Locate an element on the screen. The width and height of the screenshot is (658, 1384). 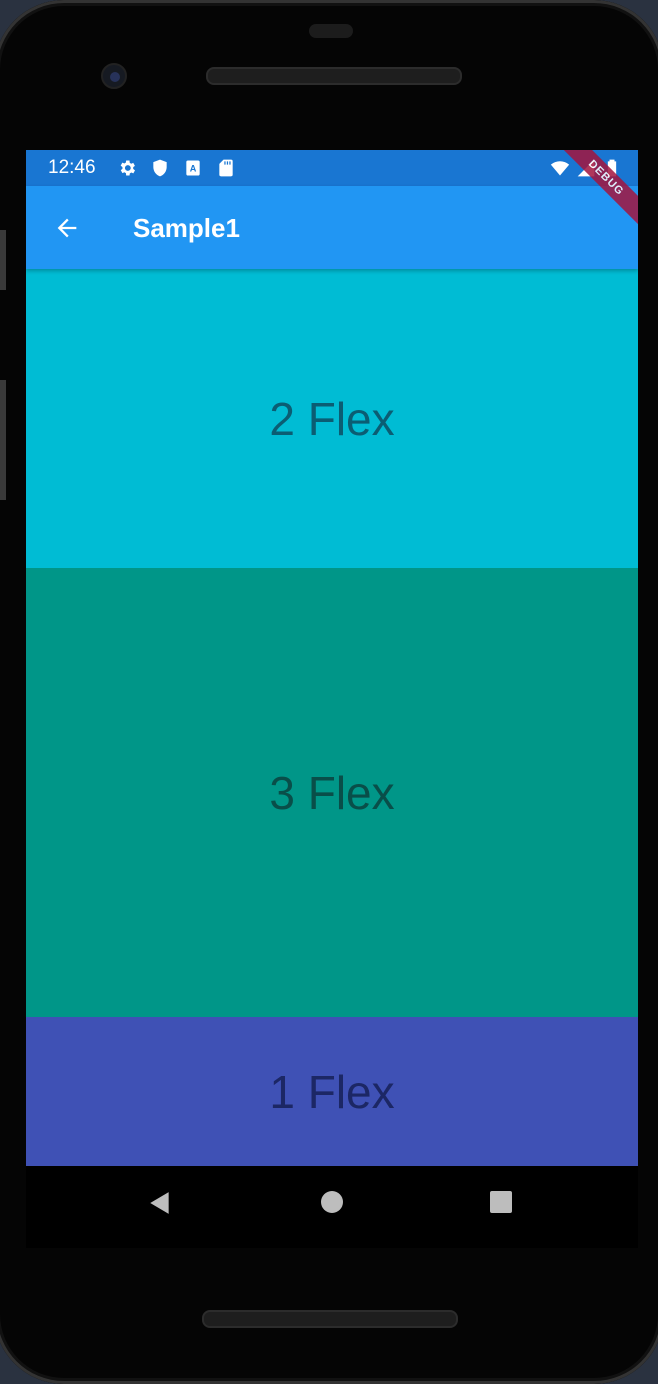
earpiece-notch is located at coordinates (331, 31).